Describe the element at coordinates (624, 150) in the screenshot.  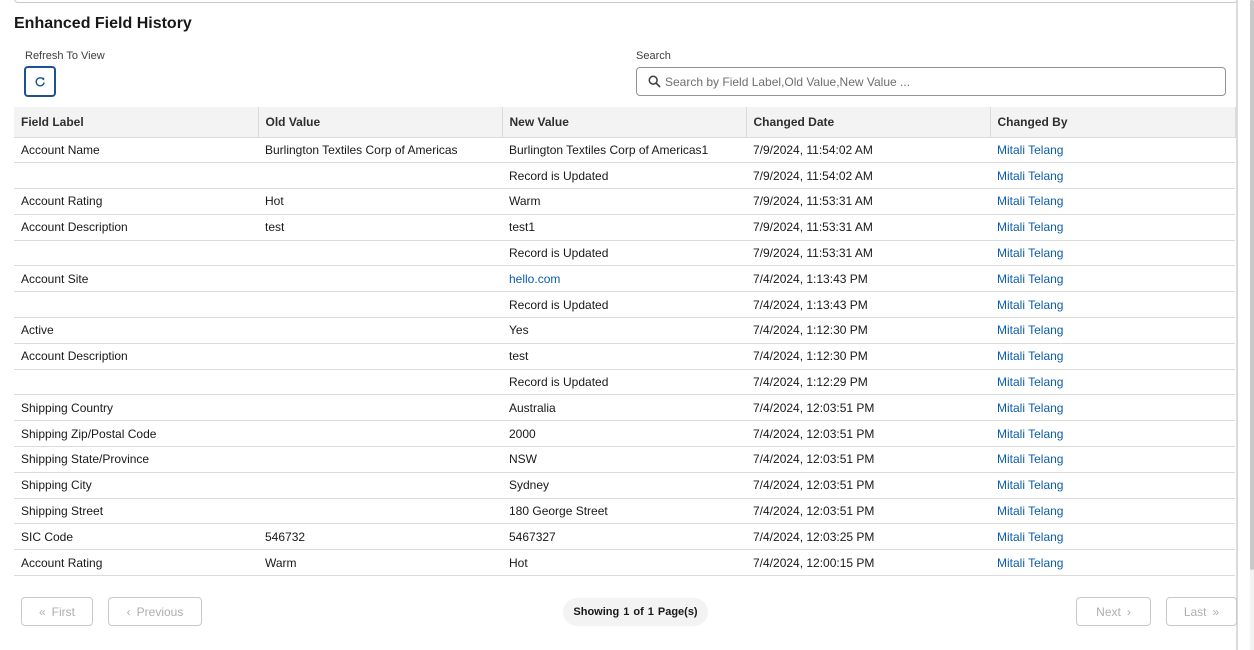
I see `cell-new-value: Burlington Textiles Corp of Americas1` at that location.